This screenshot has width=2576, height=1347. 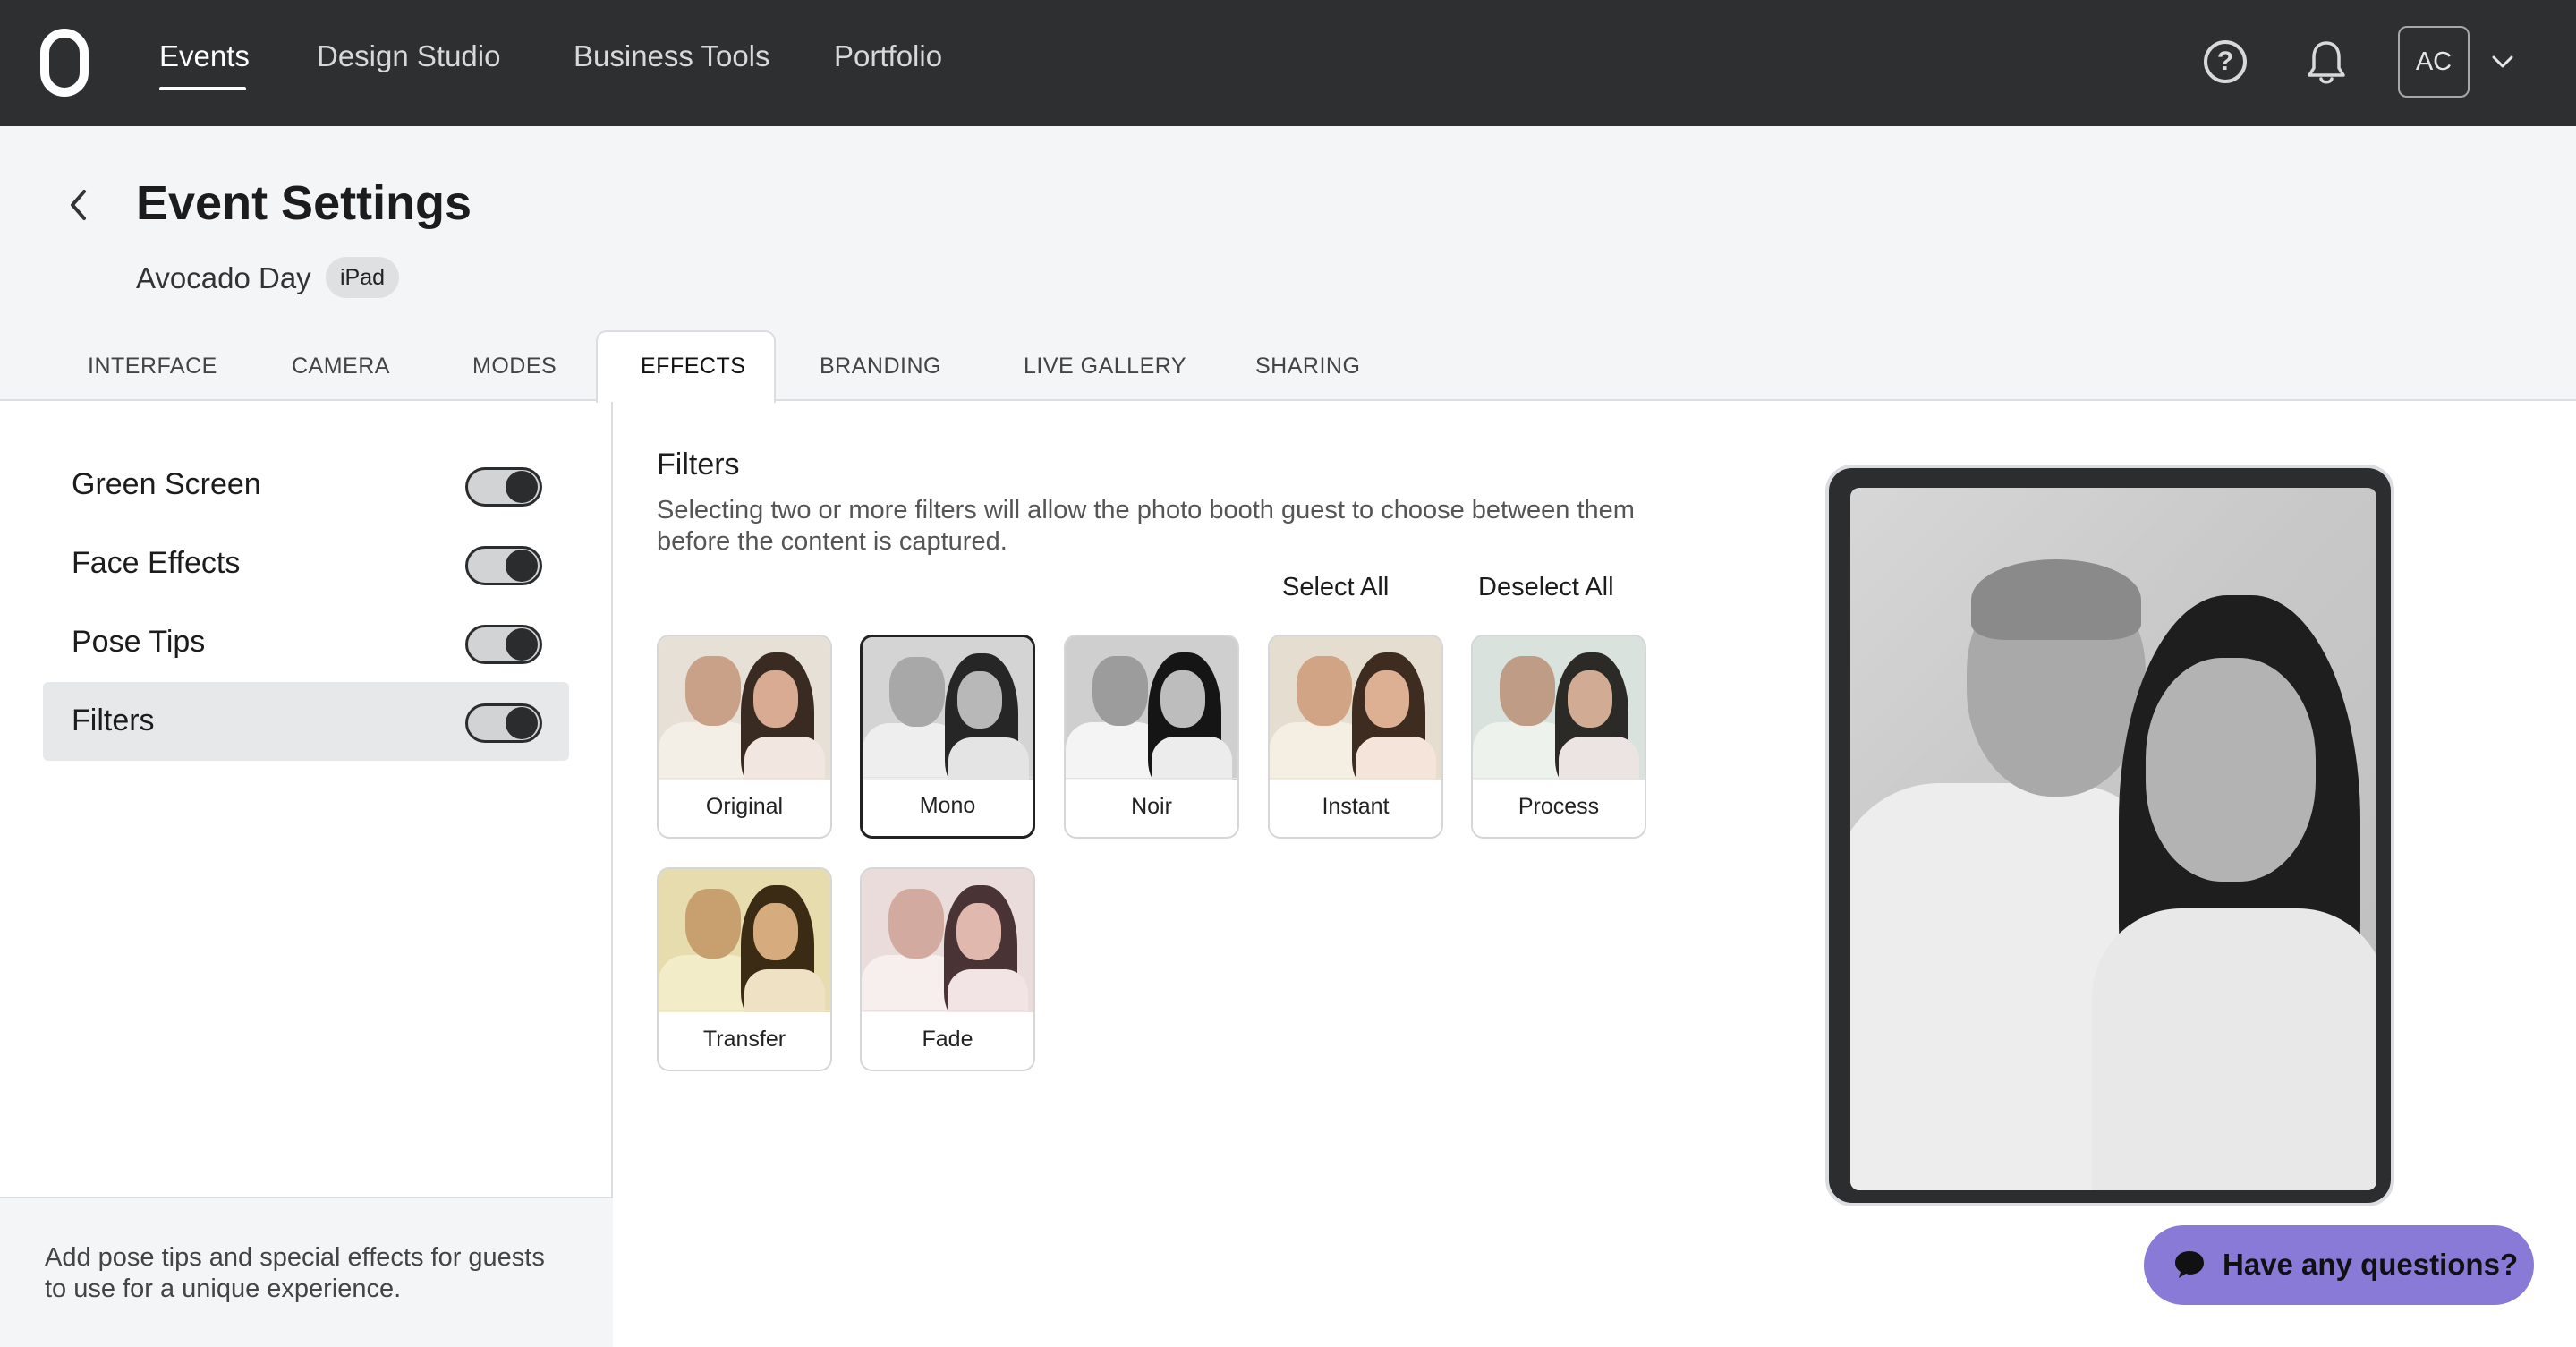 I want to click on nav-item-business-tools: Business Tools, so click(x=672, y=56).